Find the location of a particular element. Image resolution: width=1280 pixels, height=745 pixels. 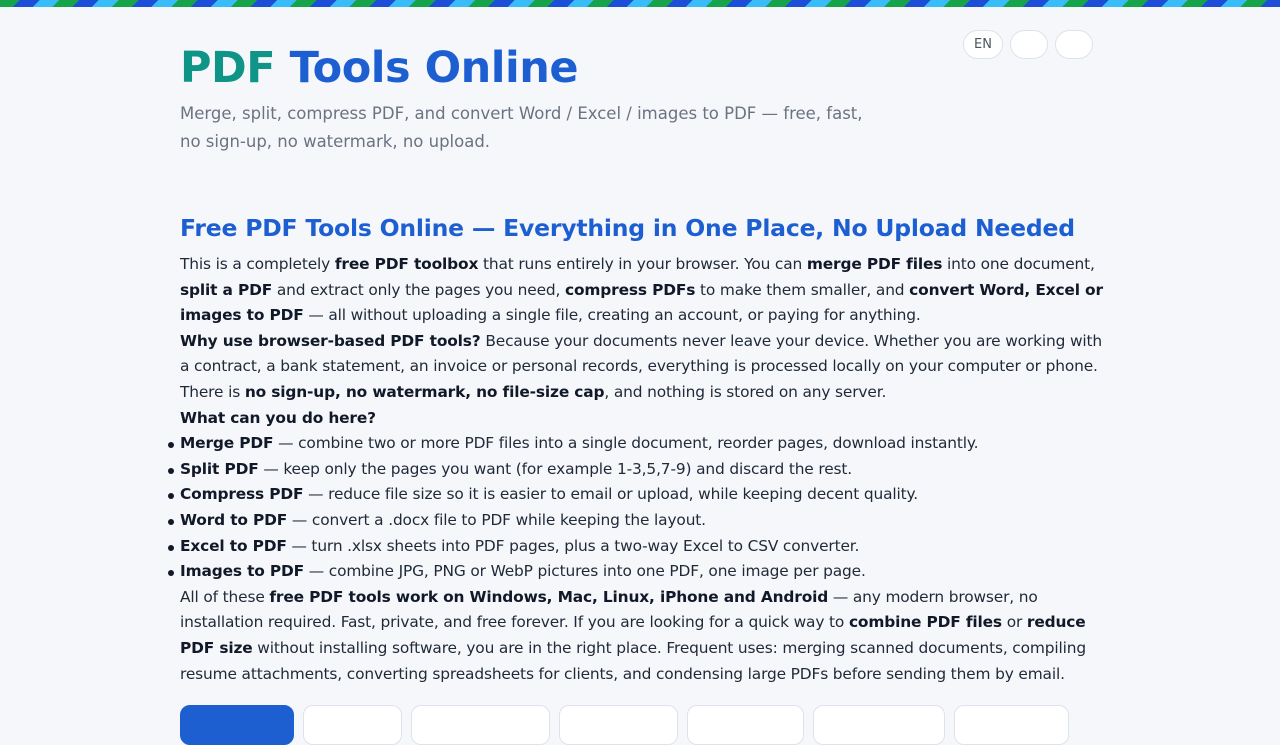

bold-phrase: merge PDF files is located at coordinates (874, 264).